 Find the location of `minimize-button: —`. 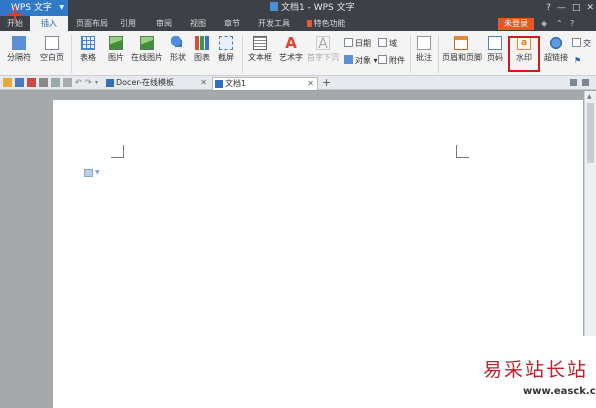

minimize-button: — is located at coordinates (561, 8).